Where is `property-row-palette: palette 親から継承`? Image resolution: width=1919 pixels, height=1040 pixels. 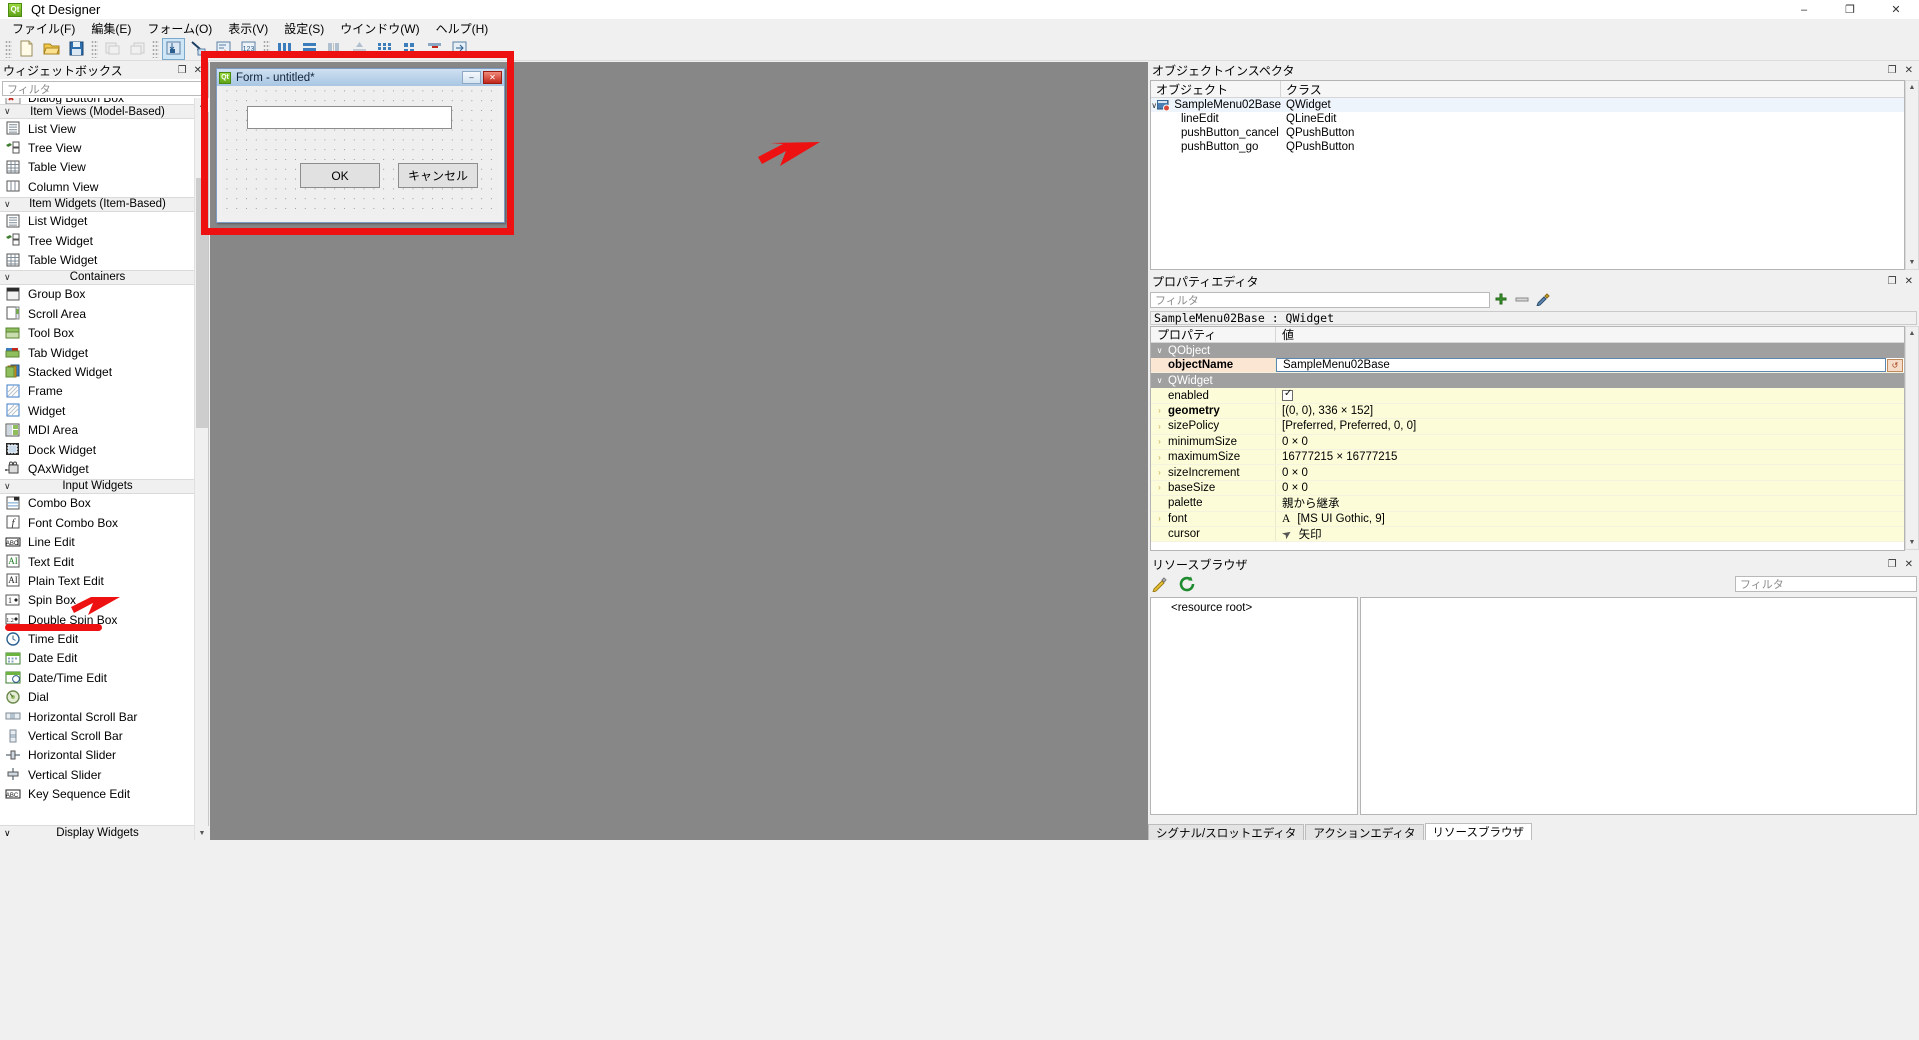
property-row-palette: palette 親から継承 is located at coordinates (1527, 504).